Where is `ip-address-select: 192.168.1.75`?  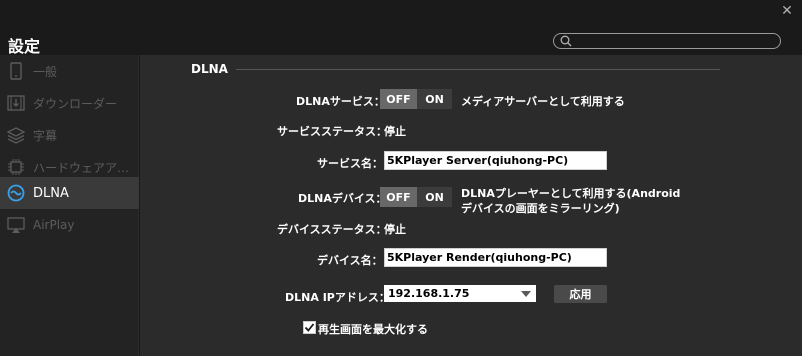 ip-address-select: 192.168.1.75 is located at coordinates (460, 293).